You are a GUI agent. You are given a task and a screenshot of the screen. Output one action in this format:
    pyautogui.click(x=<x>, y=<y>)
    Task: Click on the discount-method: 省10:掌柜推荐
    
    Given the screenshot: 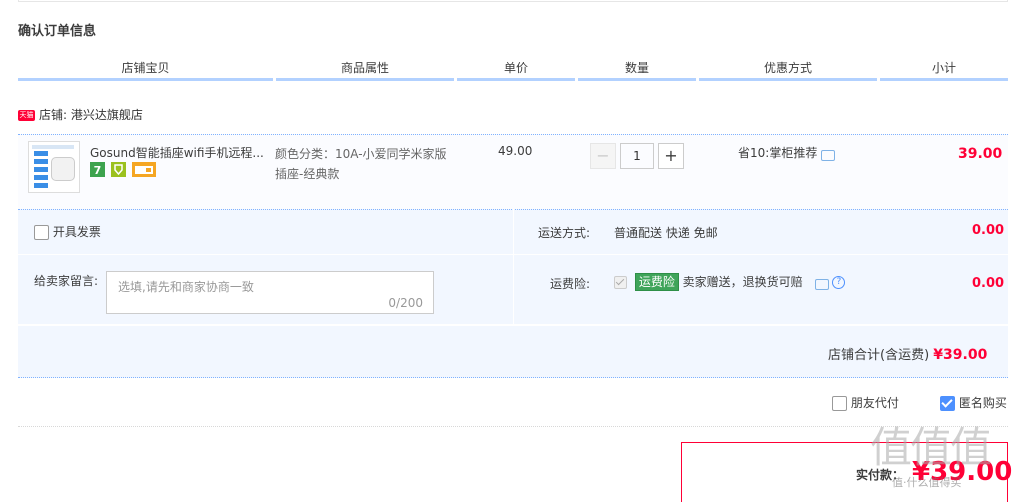 What is the action you would take?
    pyautogui.click(x=787, y=152)
    